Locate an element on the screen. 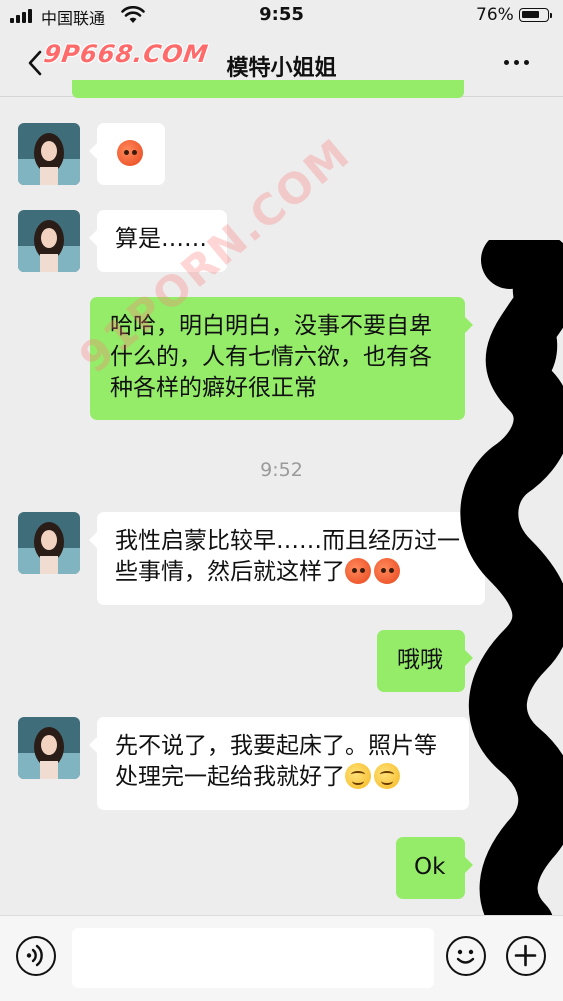  message-text: 我性启蒙比较早……而且经历过一些事情，然后就这样了 is located at coordinates (287, 556).